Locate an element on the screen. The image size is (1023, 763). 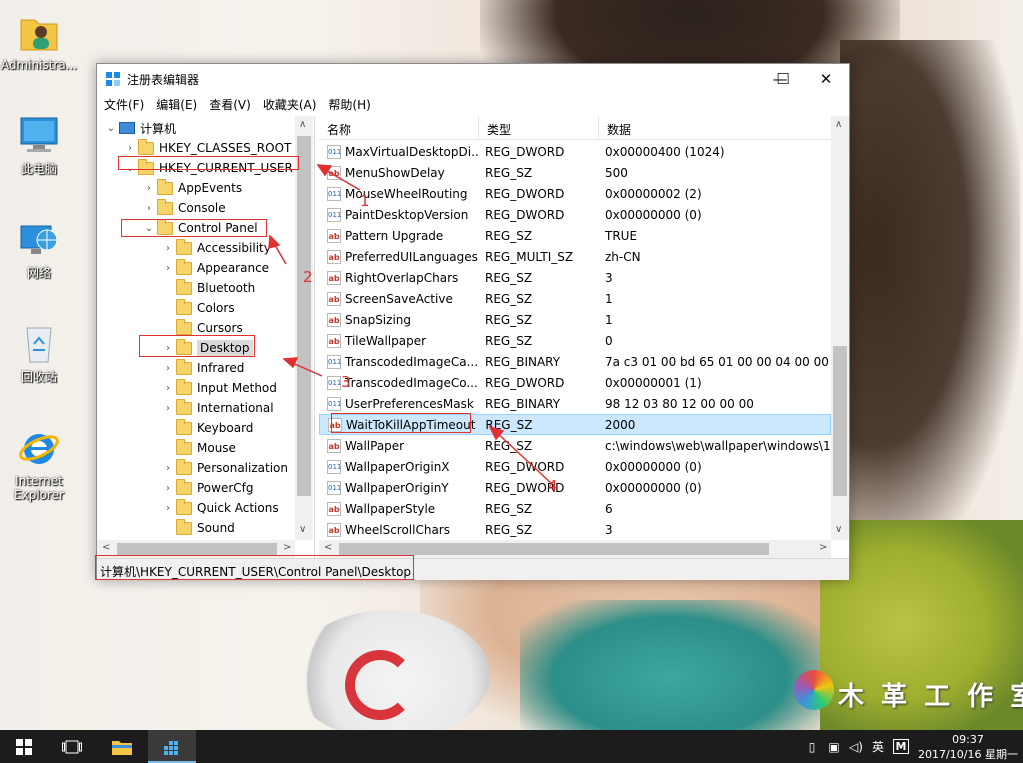
desktop-icon-this-pc: 此电脑 is located at coordinates (39, 145).